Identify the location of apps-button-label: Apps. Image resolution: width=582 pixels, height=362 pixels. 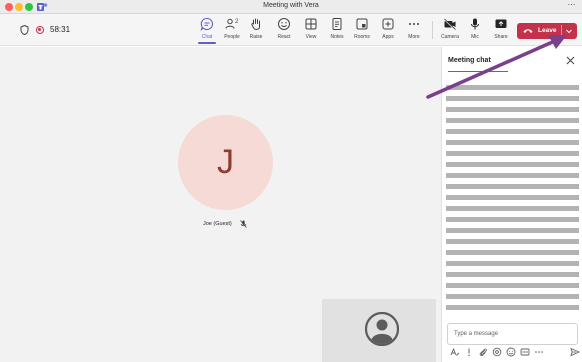
(388, 37).